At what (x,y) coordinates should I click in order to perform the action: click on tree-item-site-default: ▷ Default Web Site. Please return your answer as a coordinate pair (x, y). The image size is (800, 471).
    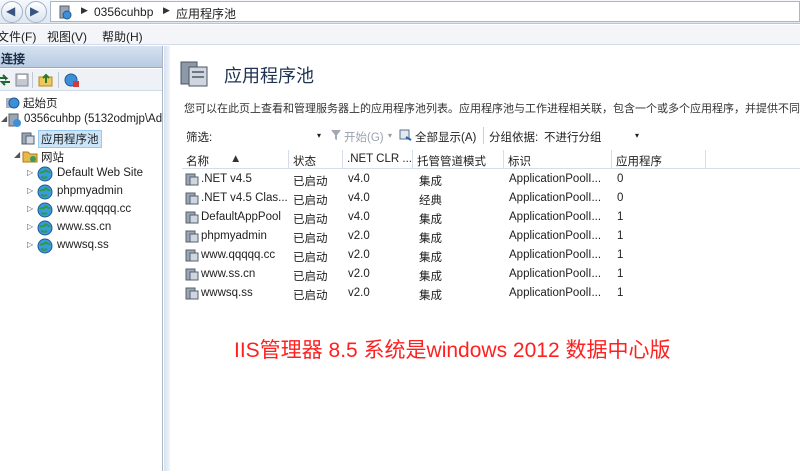
    Looking at the image, I should click on (81, 174).